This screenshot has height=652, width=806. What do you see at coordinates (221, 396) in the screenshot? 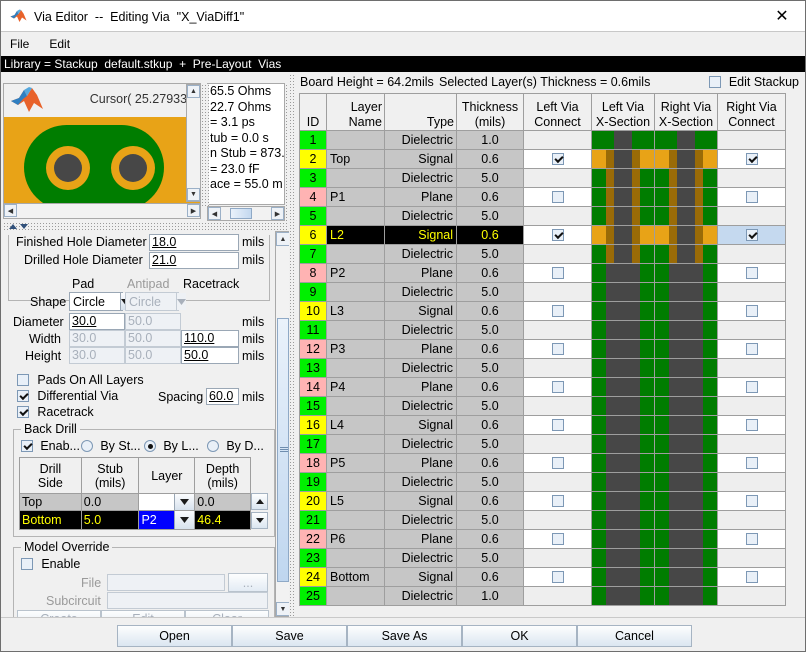
I see `spacing-value: 60.0` at bounding box center [221, 396].